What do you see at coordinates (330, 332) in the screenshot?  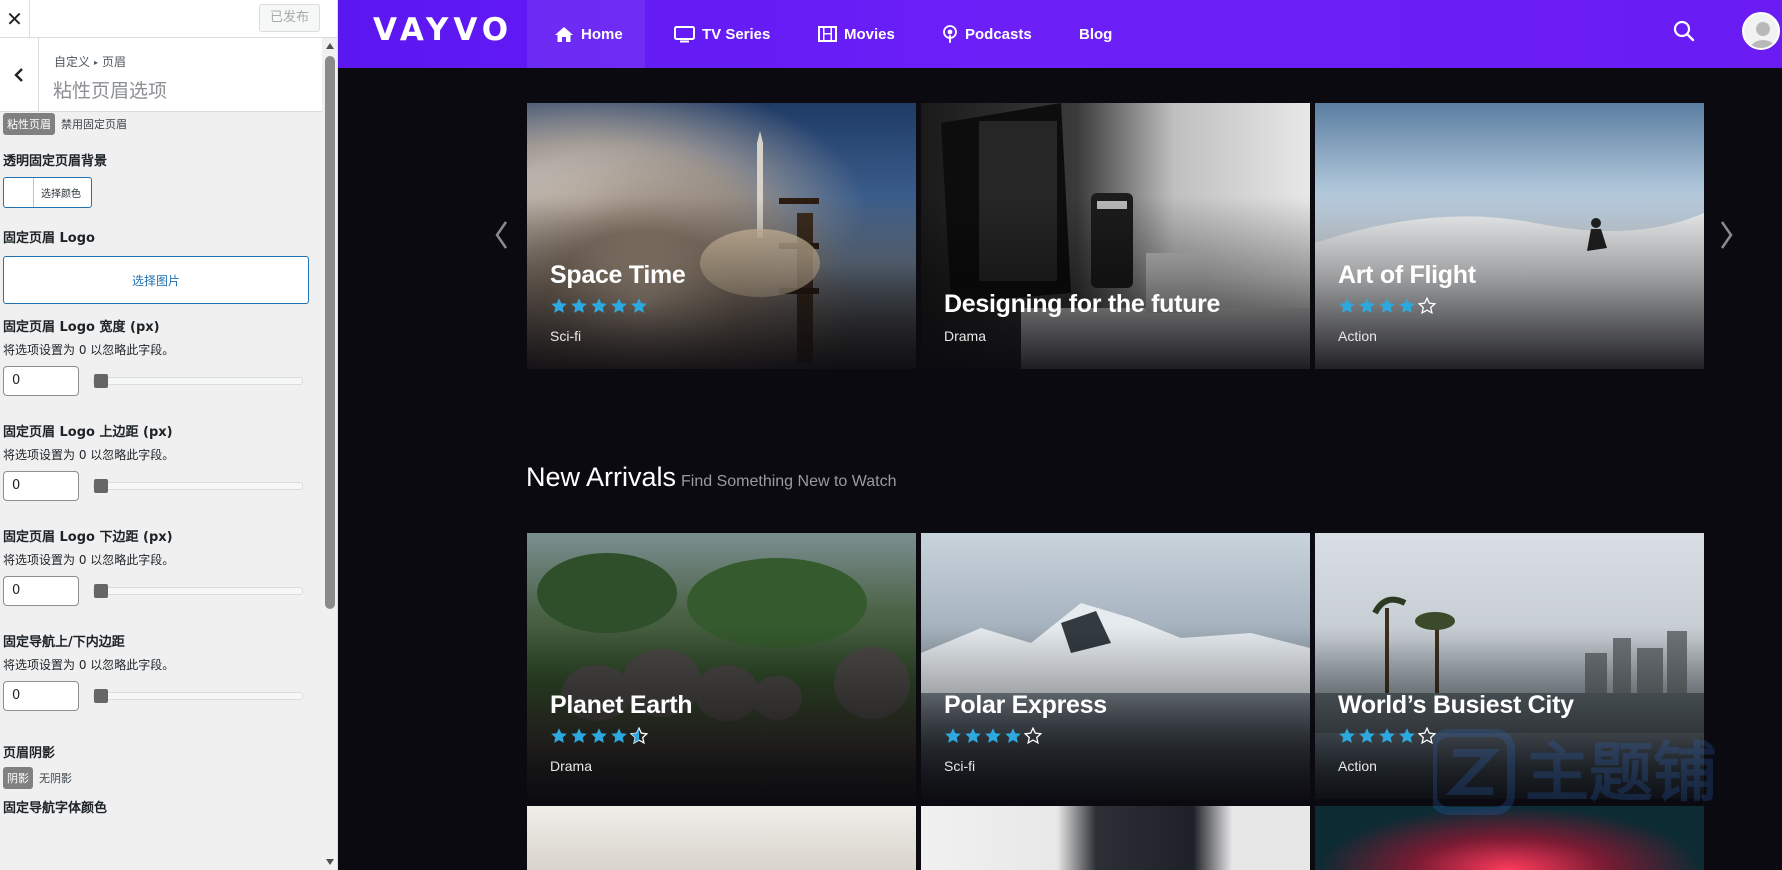 I see `scrollbar-thumb` at bounding box center [330, 332].